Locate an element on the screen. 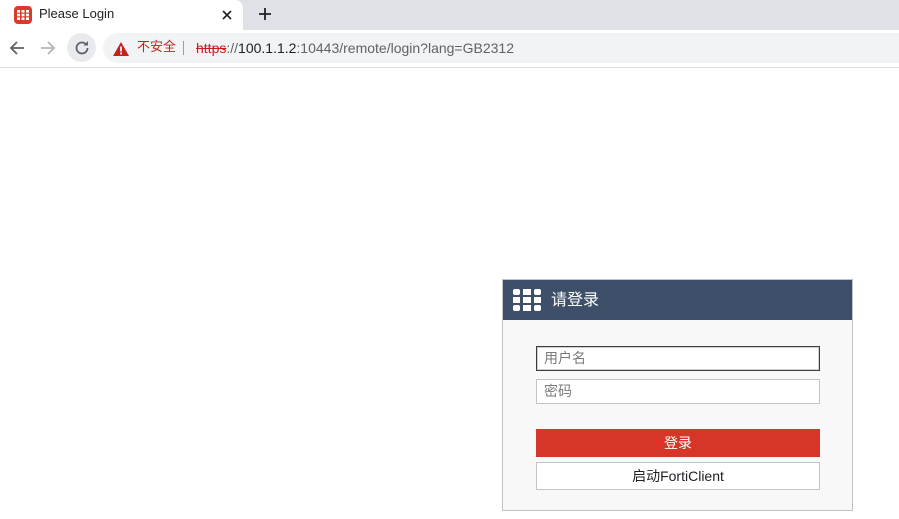  fortinet-favicon-icon is located at coordinates (23, 15).